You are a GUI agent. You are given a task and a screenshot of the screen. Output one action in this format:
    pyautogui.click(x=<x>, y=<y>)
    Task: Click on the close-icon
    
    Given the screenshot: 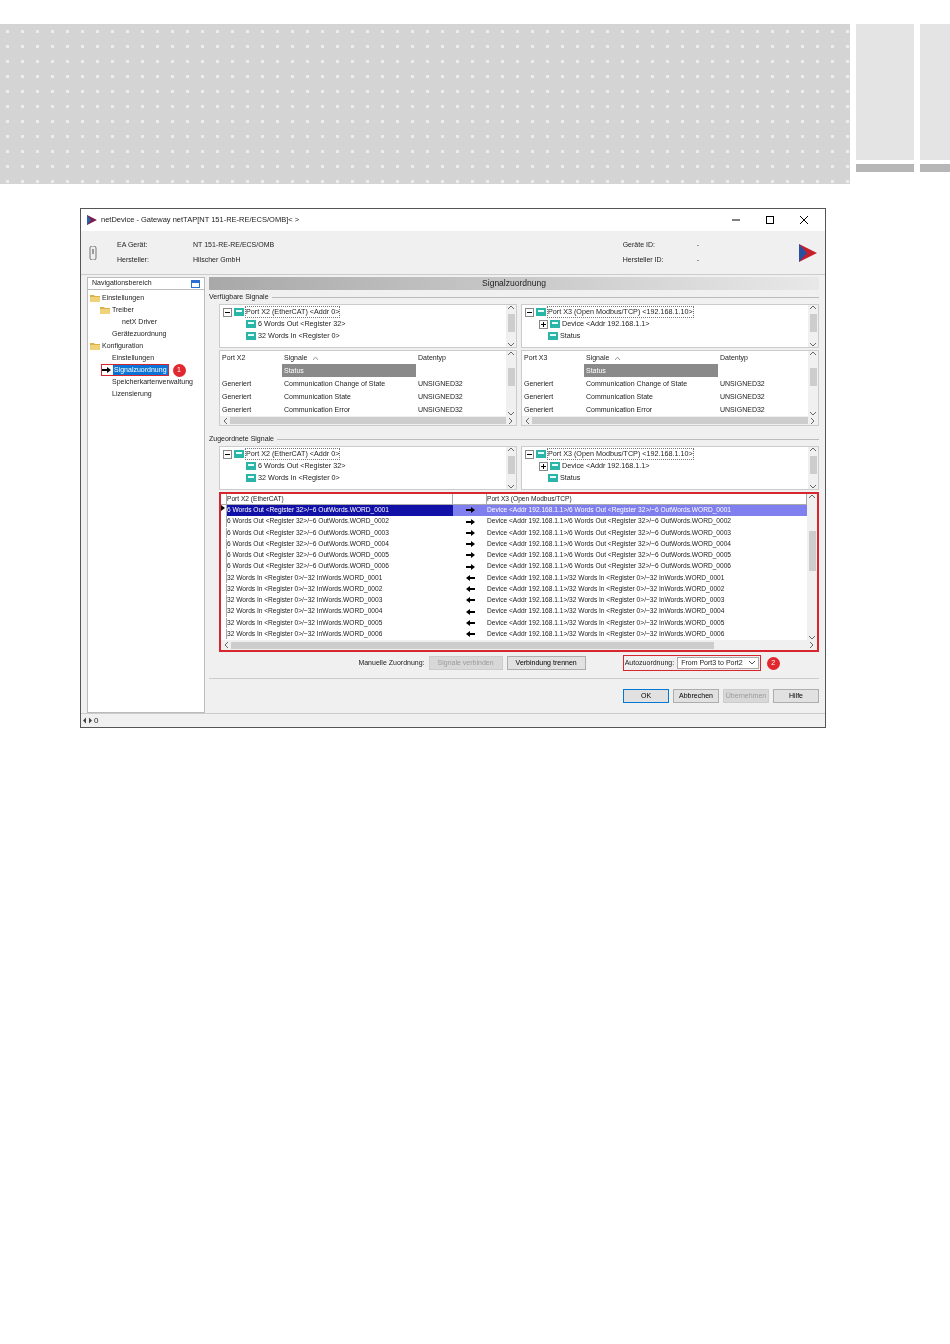 What is the action you would take?
    pyautogui.click(x=804, y=220)
    